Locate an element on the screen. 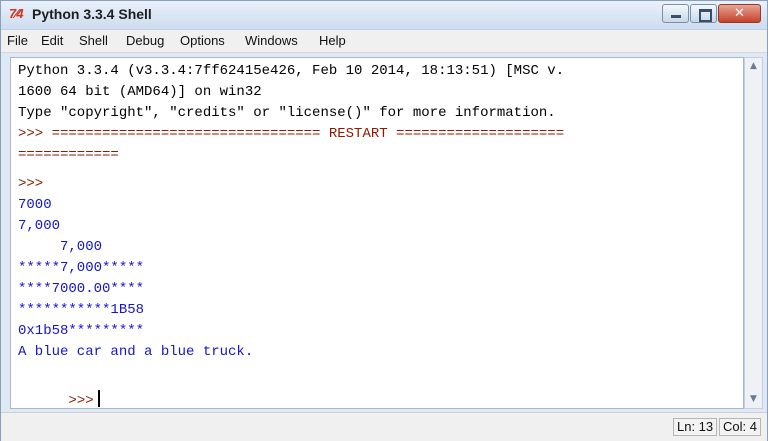  shell-line: 1600 64 bit (AMD64)] on win32 is located at coordinates (140, 92).